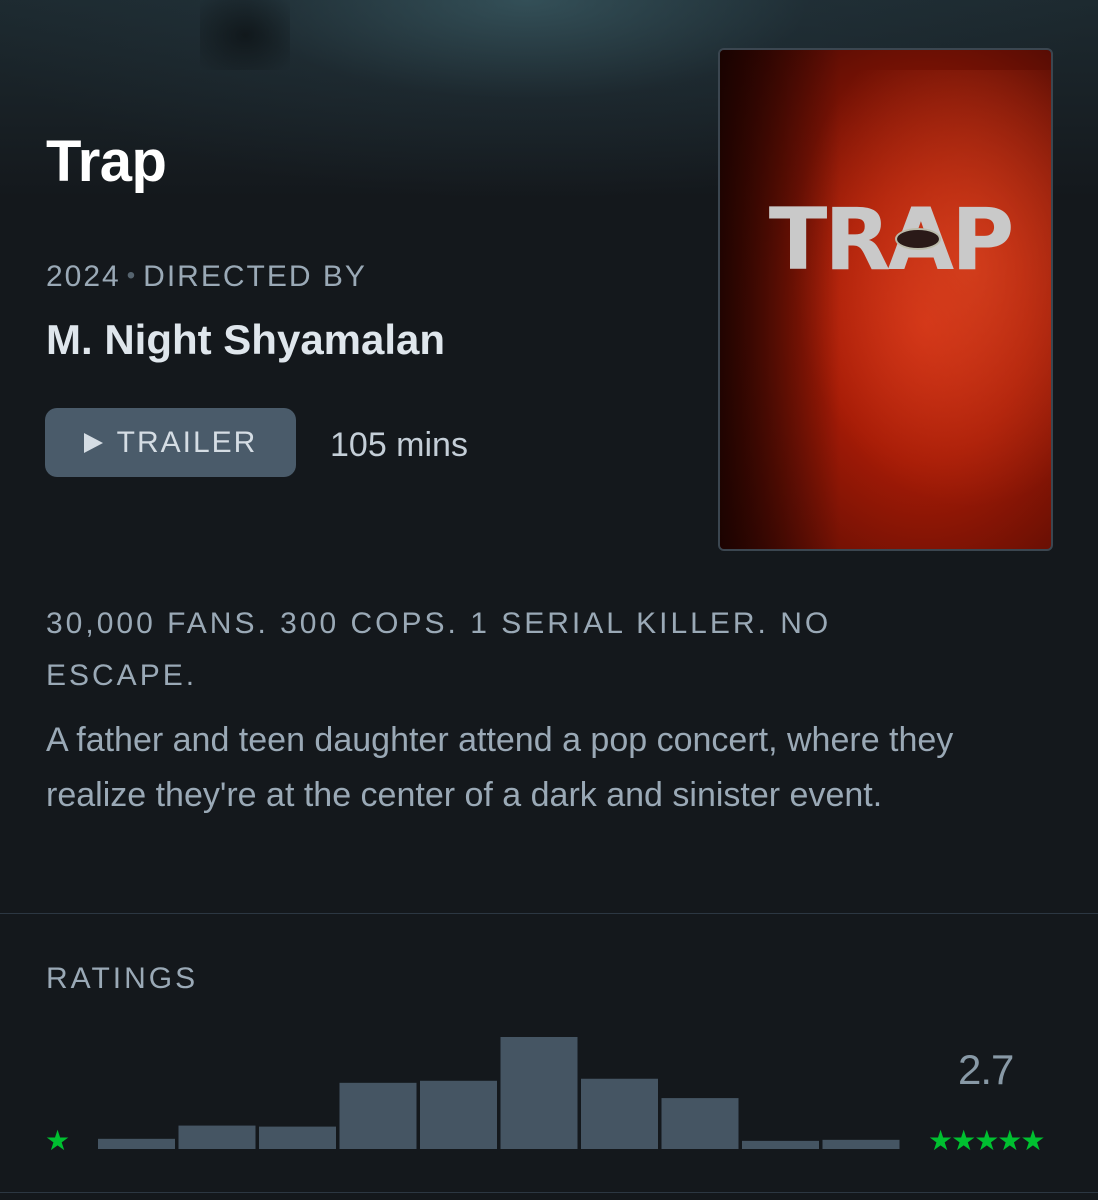  I want to click on histogram-bar-3.5, so click(619, 1113).